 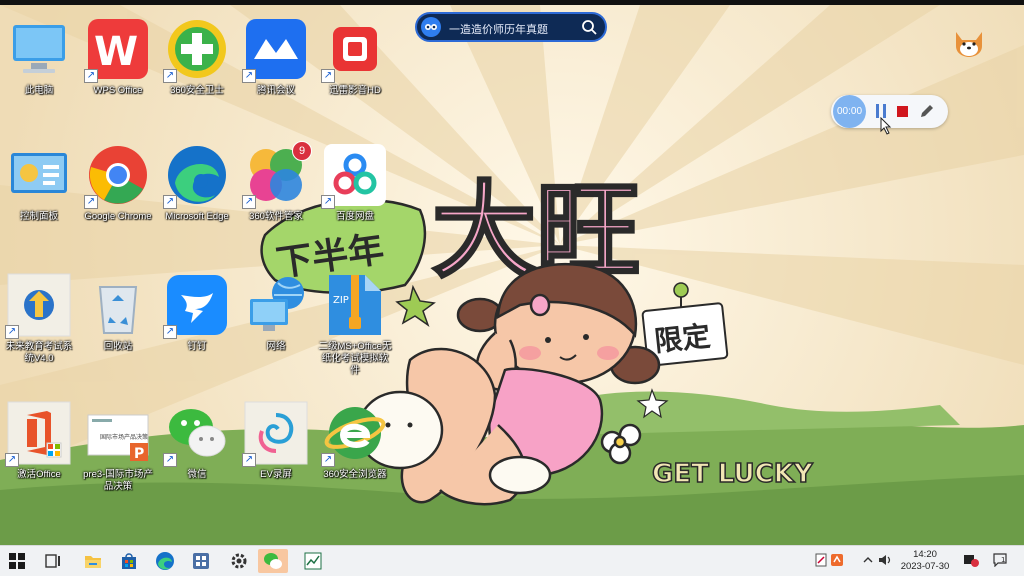 What do you see at coordinates (201, 561) in the screenshot?
I see `taskbar-control-panel` at bounding box center [201, 561].